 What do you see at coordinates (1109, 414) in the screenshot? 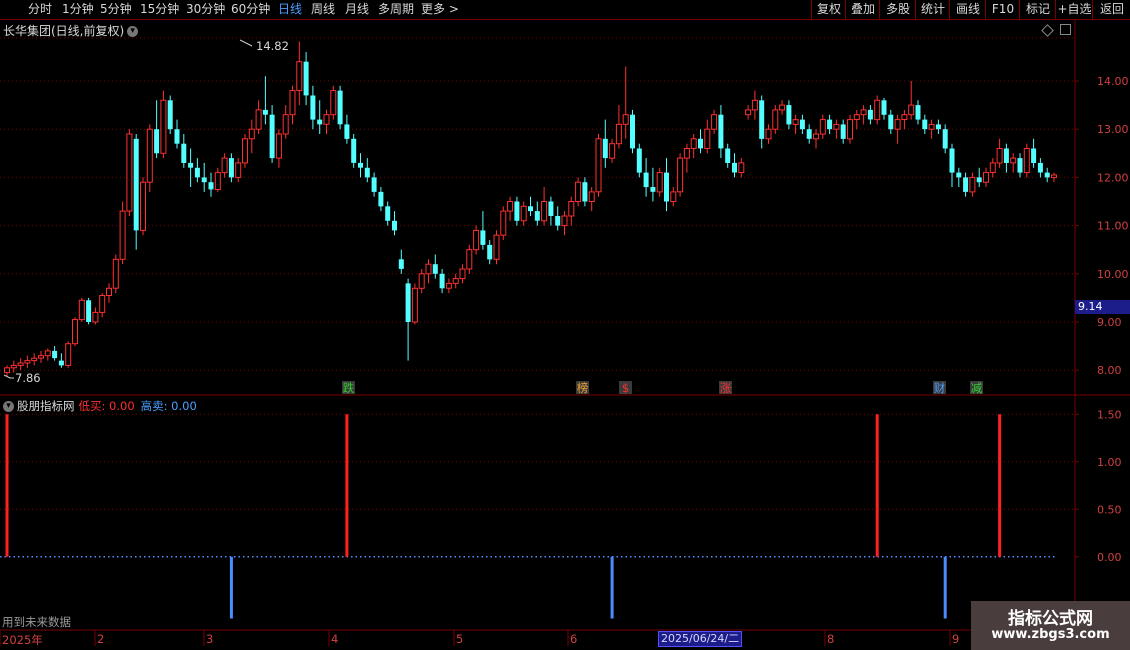
I see `indicator-axis-label: 1.50` at bounding box center [1109, 414].